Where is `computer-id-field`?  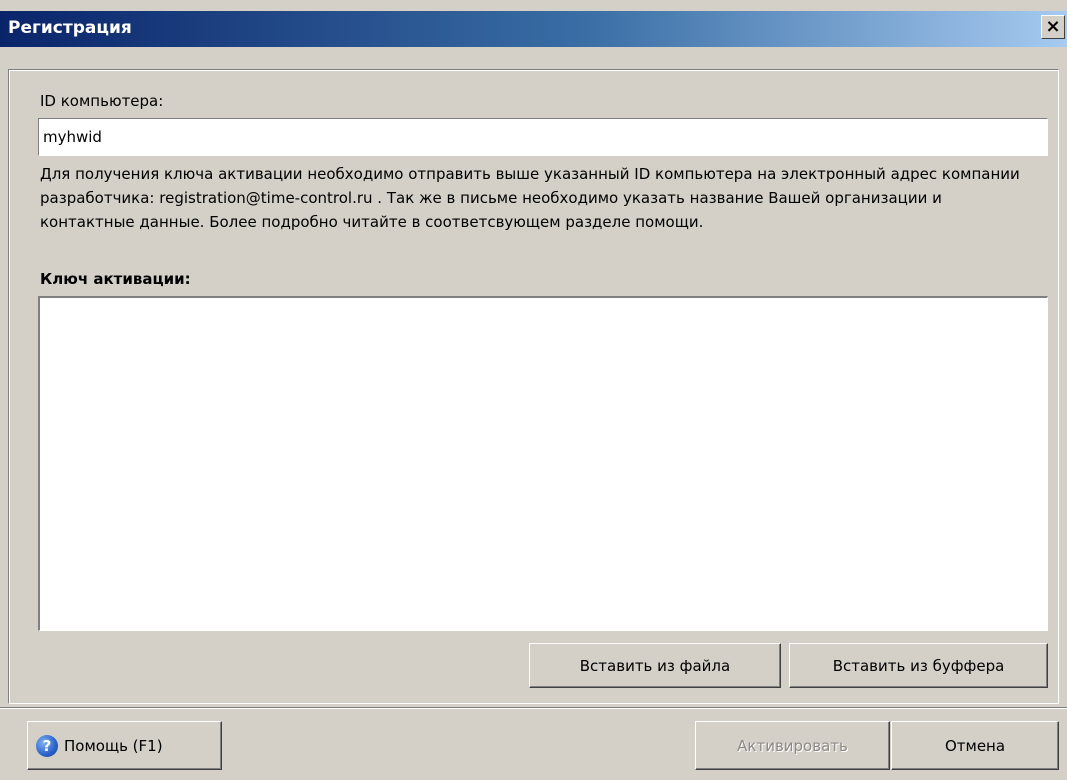 computer-id-field is located at coordinates (543, 137).